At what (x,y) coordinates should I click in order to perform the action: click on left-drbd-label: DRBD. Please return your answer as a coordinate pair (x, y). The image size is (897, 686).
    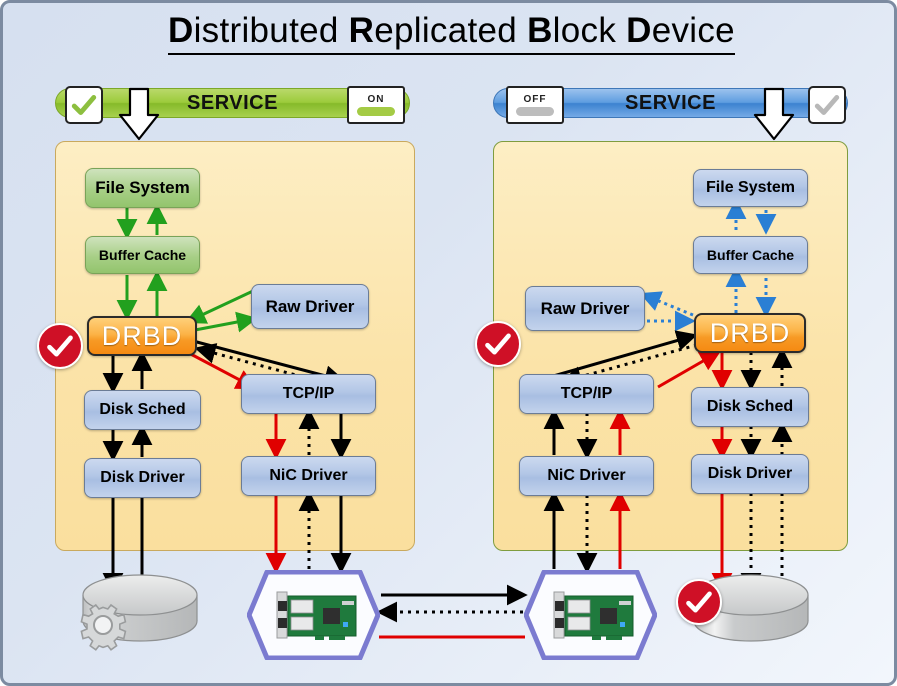
    Looking at the image, I should click on (142, 335).